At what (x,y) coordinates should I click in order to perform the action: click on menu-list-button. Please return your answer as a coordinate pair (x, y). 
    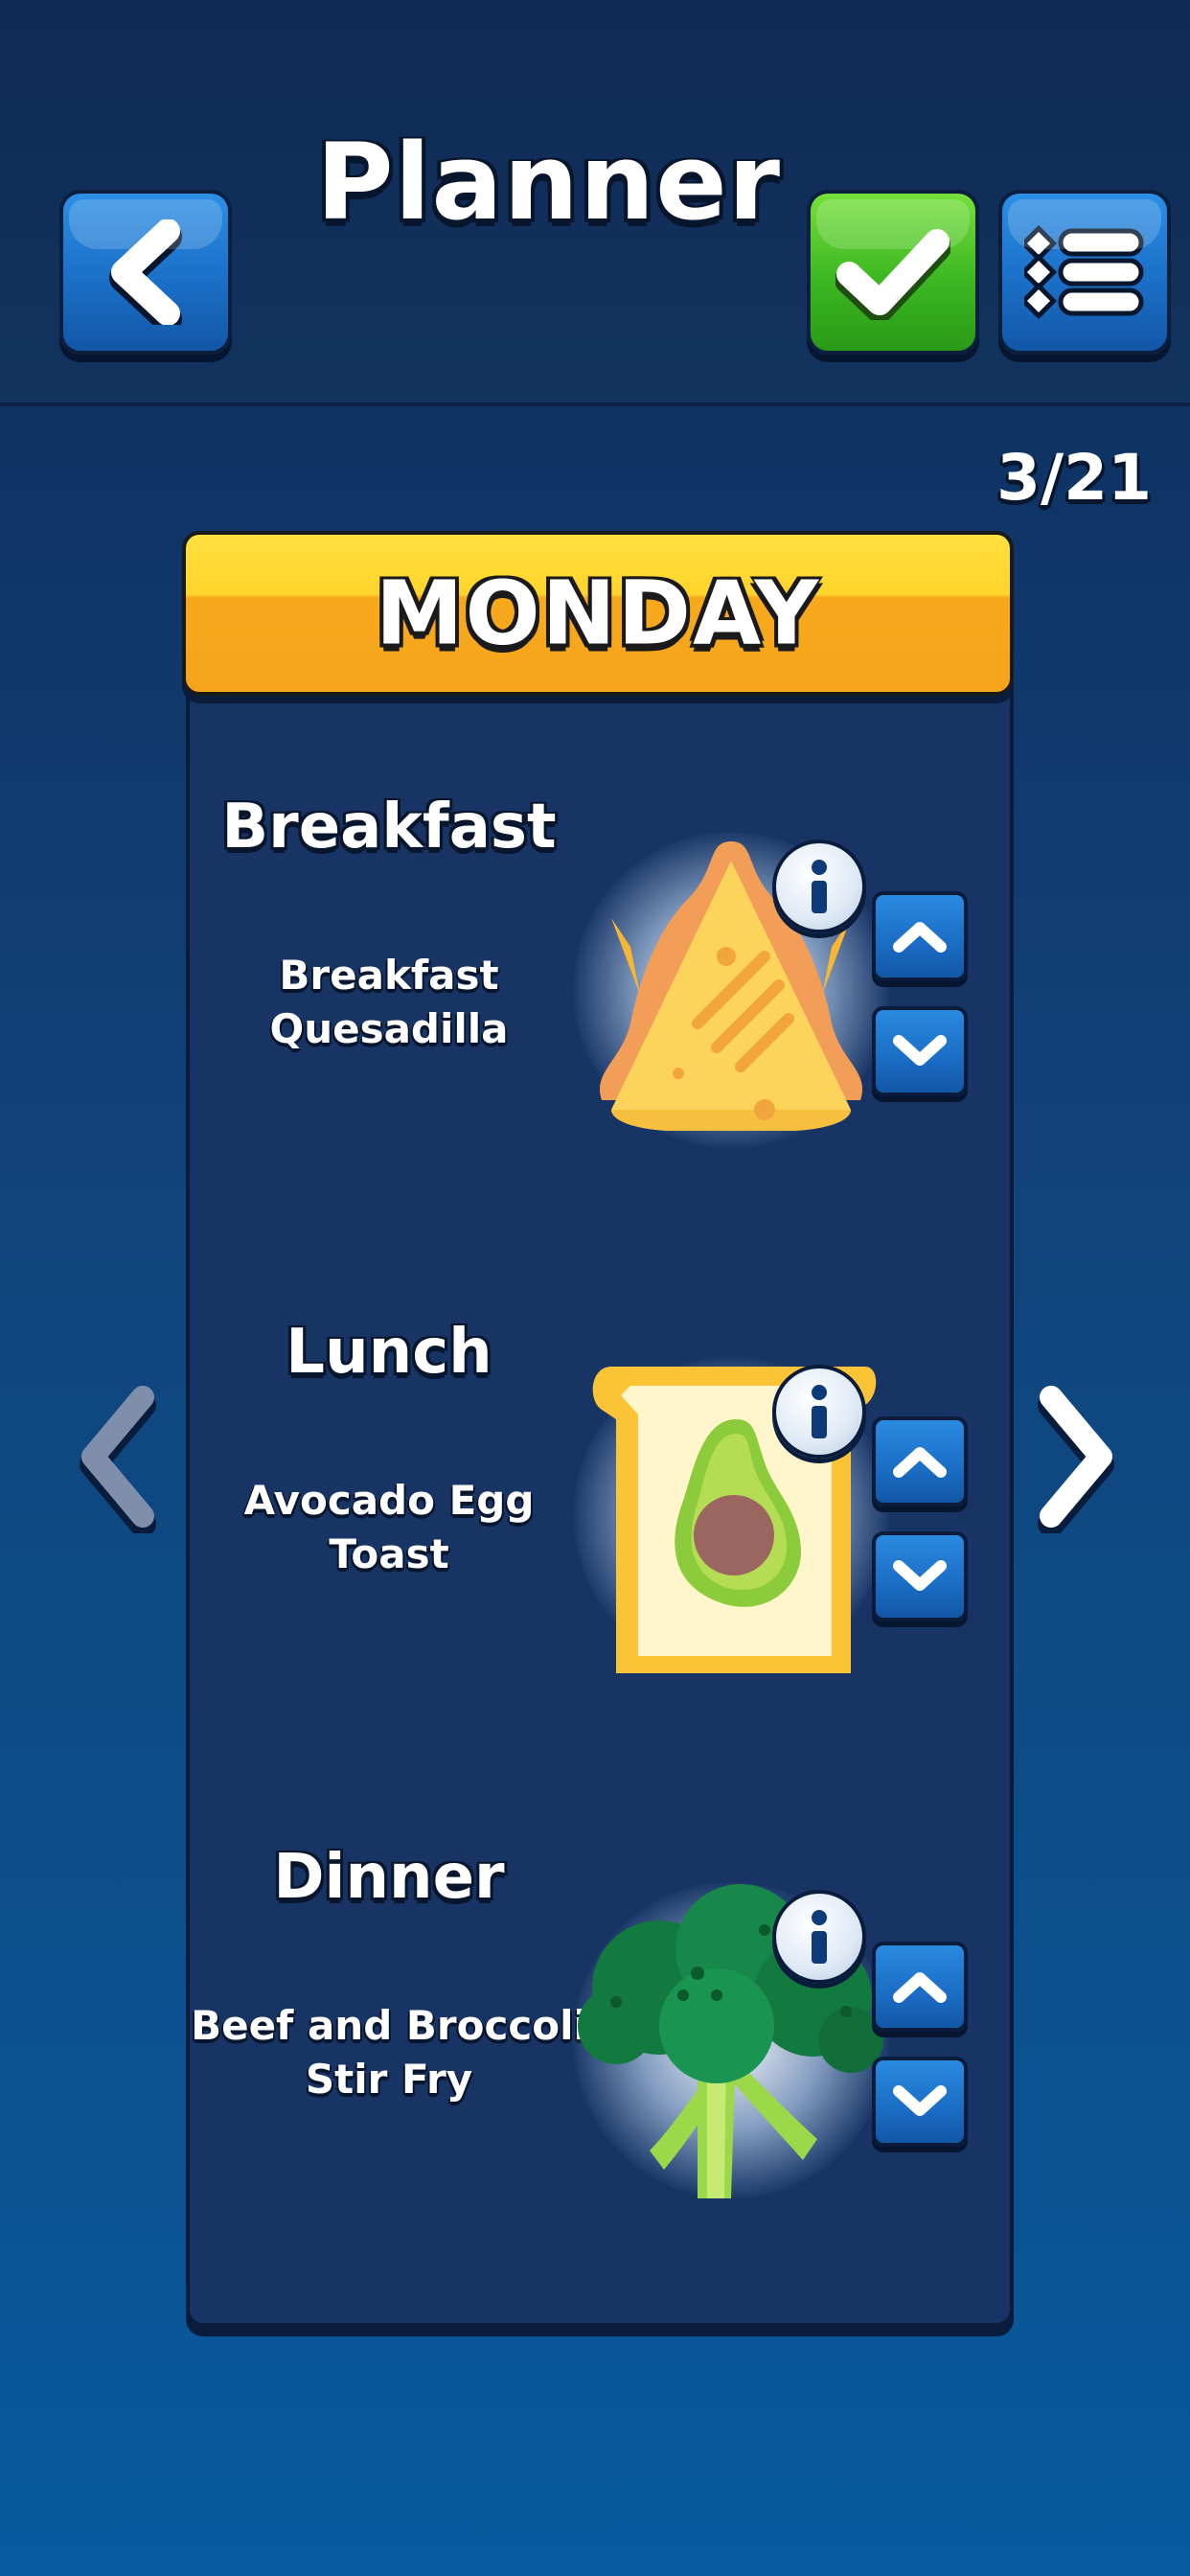
    Looking at the image, I should click on (1084, 272).